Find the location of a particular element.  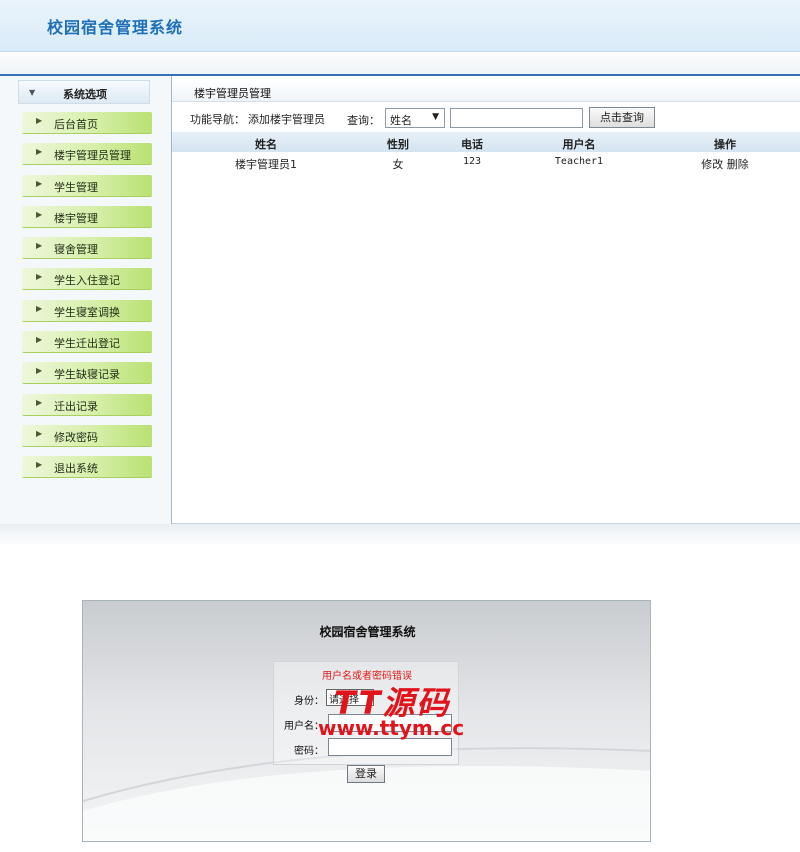

sidebar-item-label: 学生迁出登记 is located at coordinates (87, 344).